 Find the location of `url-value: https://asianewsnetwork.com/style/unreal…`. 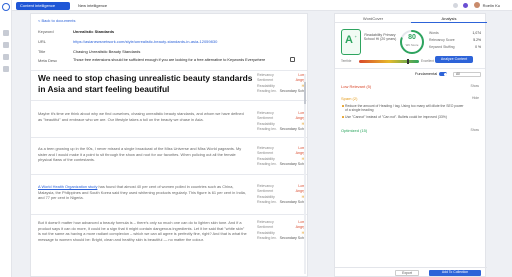

url-value: https://asianewsnetwork.com/style/unreal… is located at coordinates (145, 41).